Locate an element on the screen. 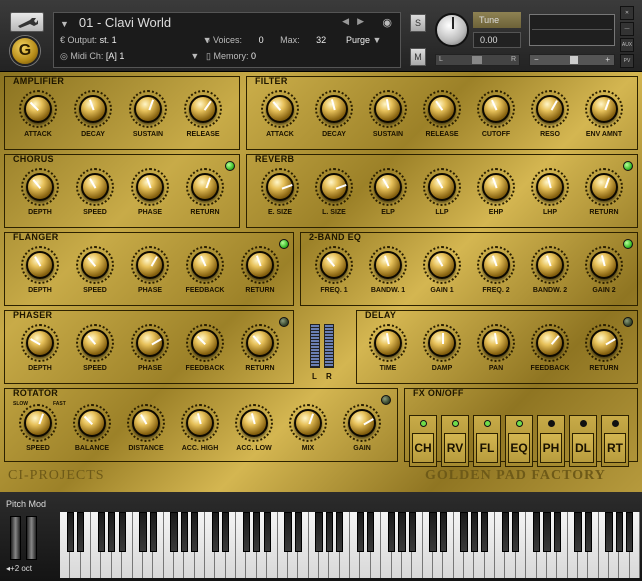  fx-key: RT is located at coordinates (615, 448).